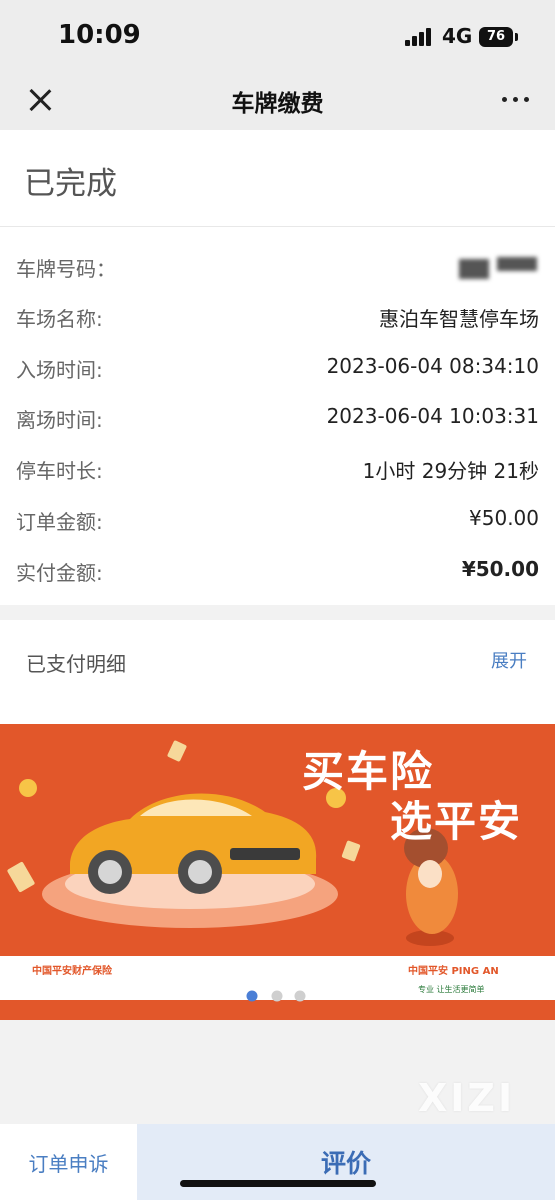  Describe the element at coordinates (516, 37) in the screenshot. I see `battery-tip` at that location.